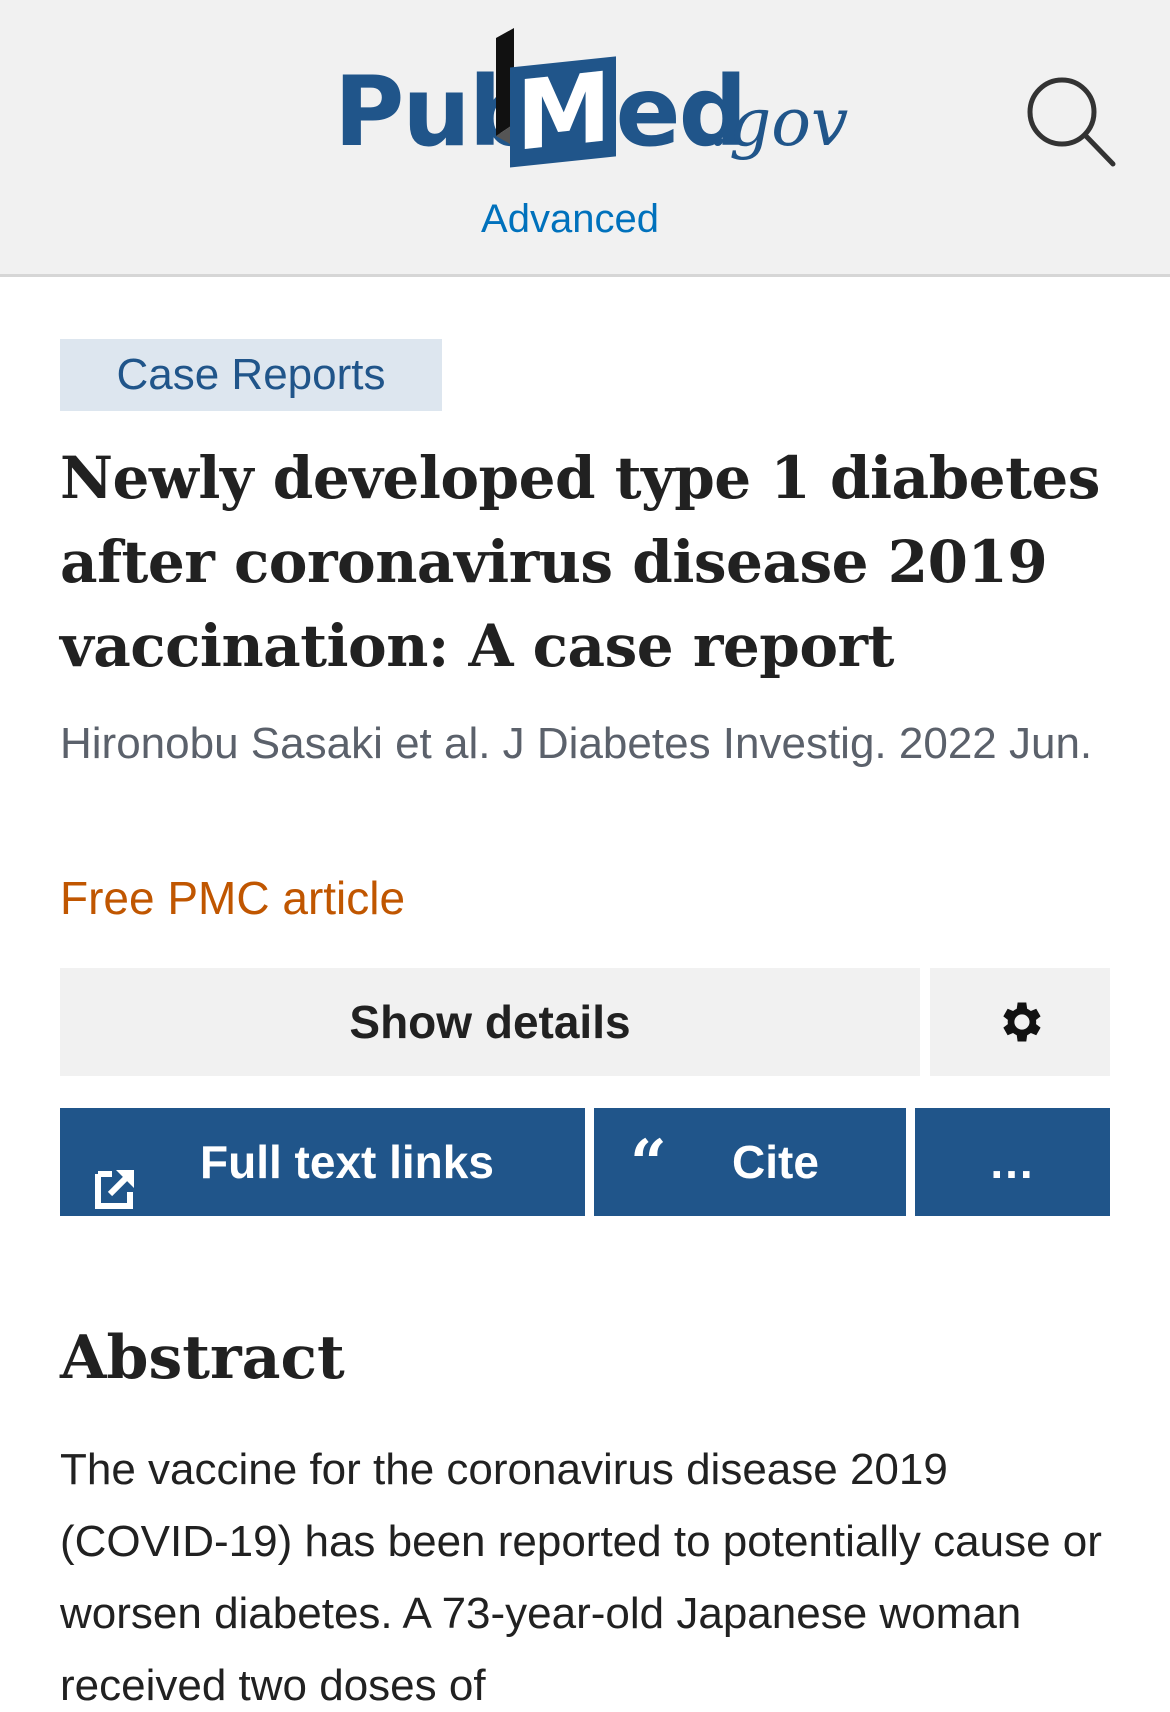 The height and width of the screenshot is (1712, 1170). What do you see at coordinates (490, 1022) in the screenshot?
I see `show-details-button: Show details` at bounding box center [490, 1022].